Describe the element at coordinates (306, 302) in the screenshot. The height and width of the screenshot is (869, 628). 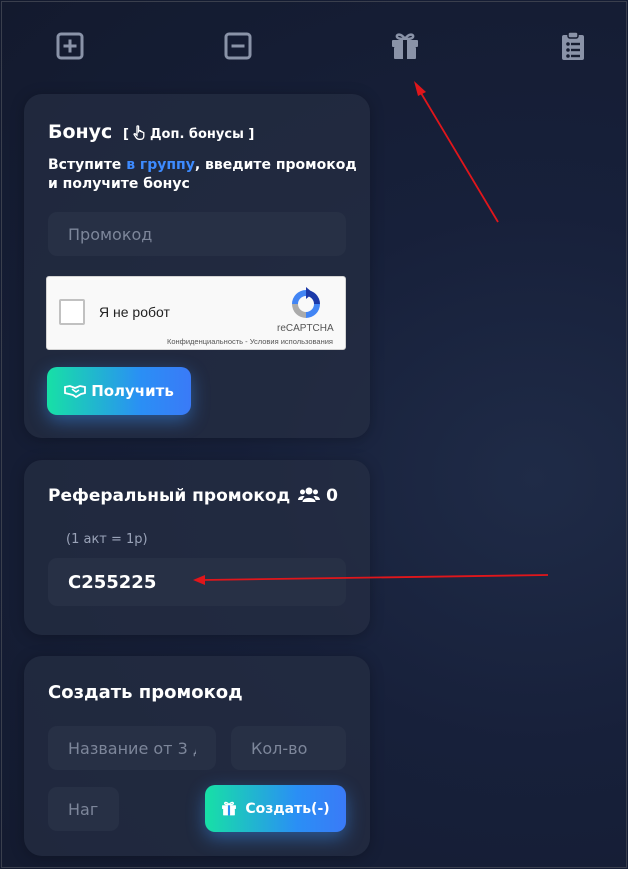
I see `recaptcha-logo-icon` at that location.